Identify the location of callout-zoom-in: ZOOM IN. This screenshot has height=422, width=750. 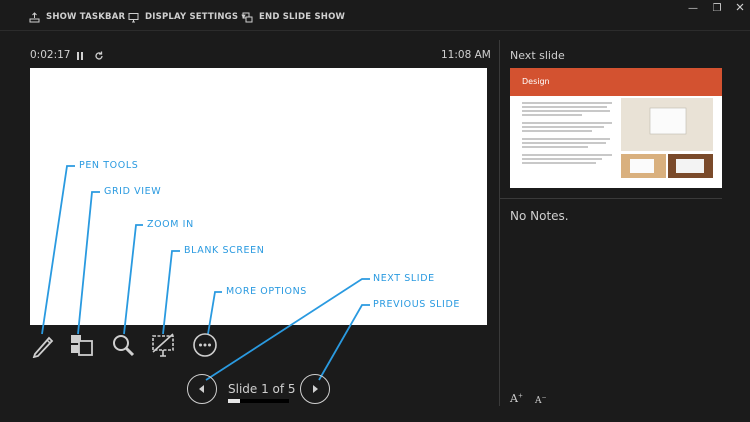
(170, 224).